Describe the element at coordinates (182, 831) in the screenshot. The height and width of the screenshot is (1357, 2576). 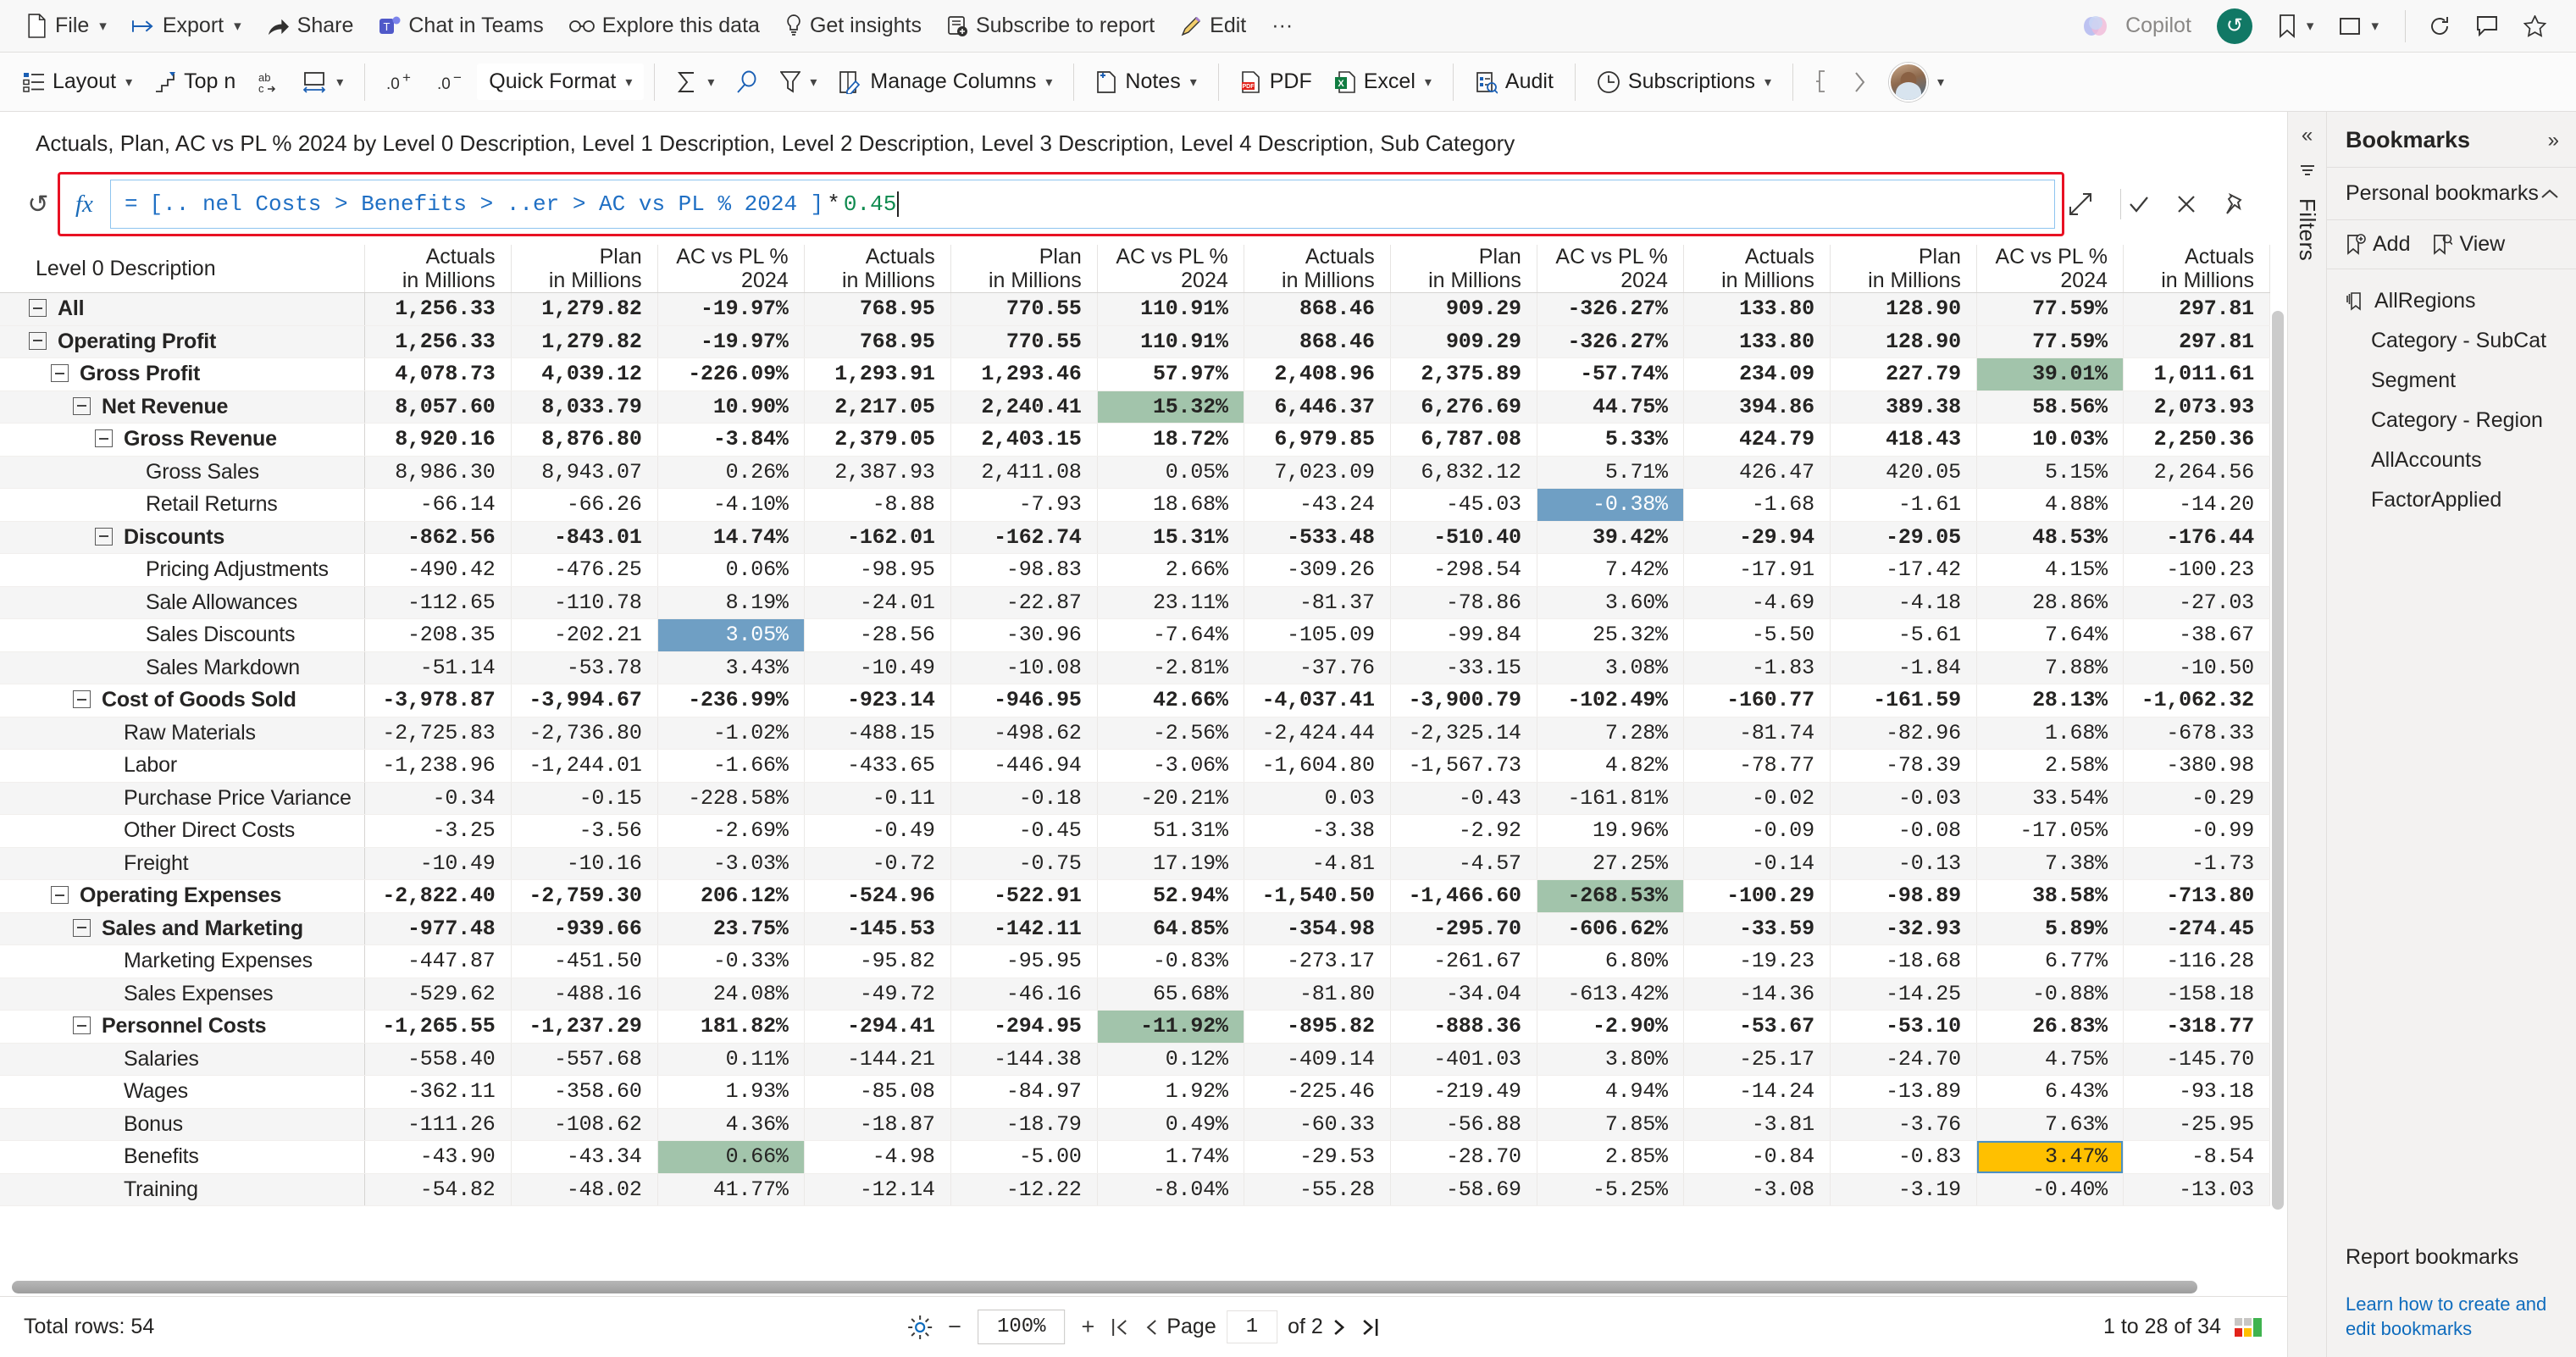
I see `row-label-cell: Other Direct Costs` at that location.